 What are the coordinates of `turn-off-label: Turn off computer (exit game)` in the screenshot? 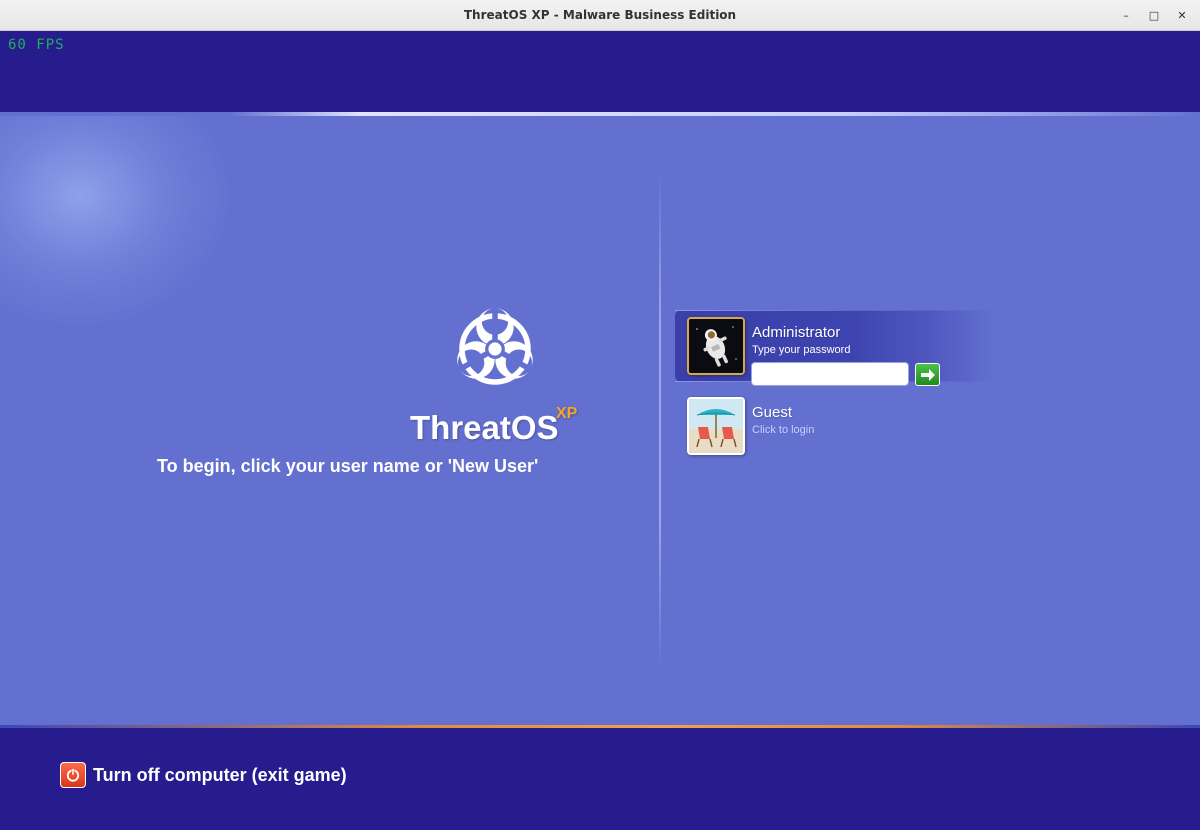 It's located at (220, 775).